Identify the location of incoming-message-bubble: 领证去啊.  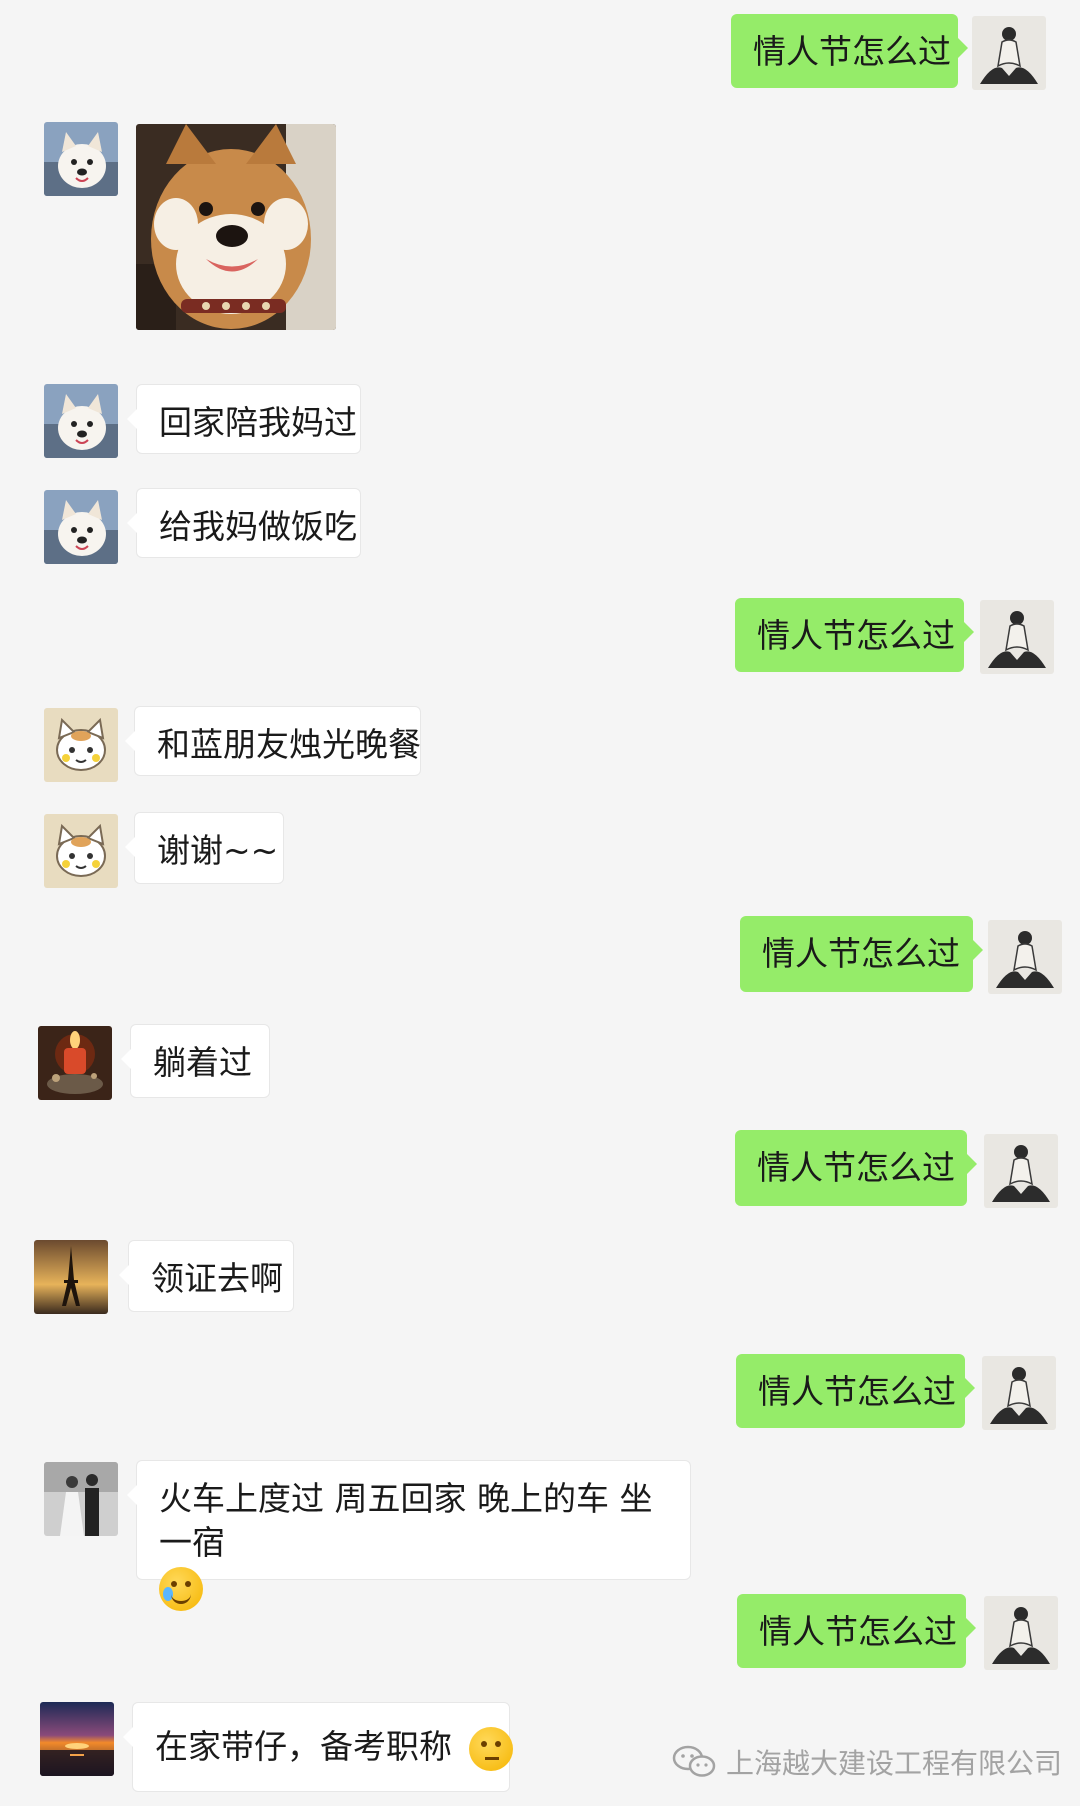
(206, 1276).